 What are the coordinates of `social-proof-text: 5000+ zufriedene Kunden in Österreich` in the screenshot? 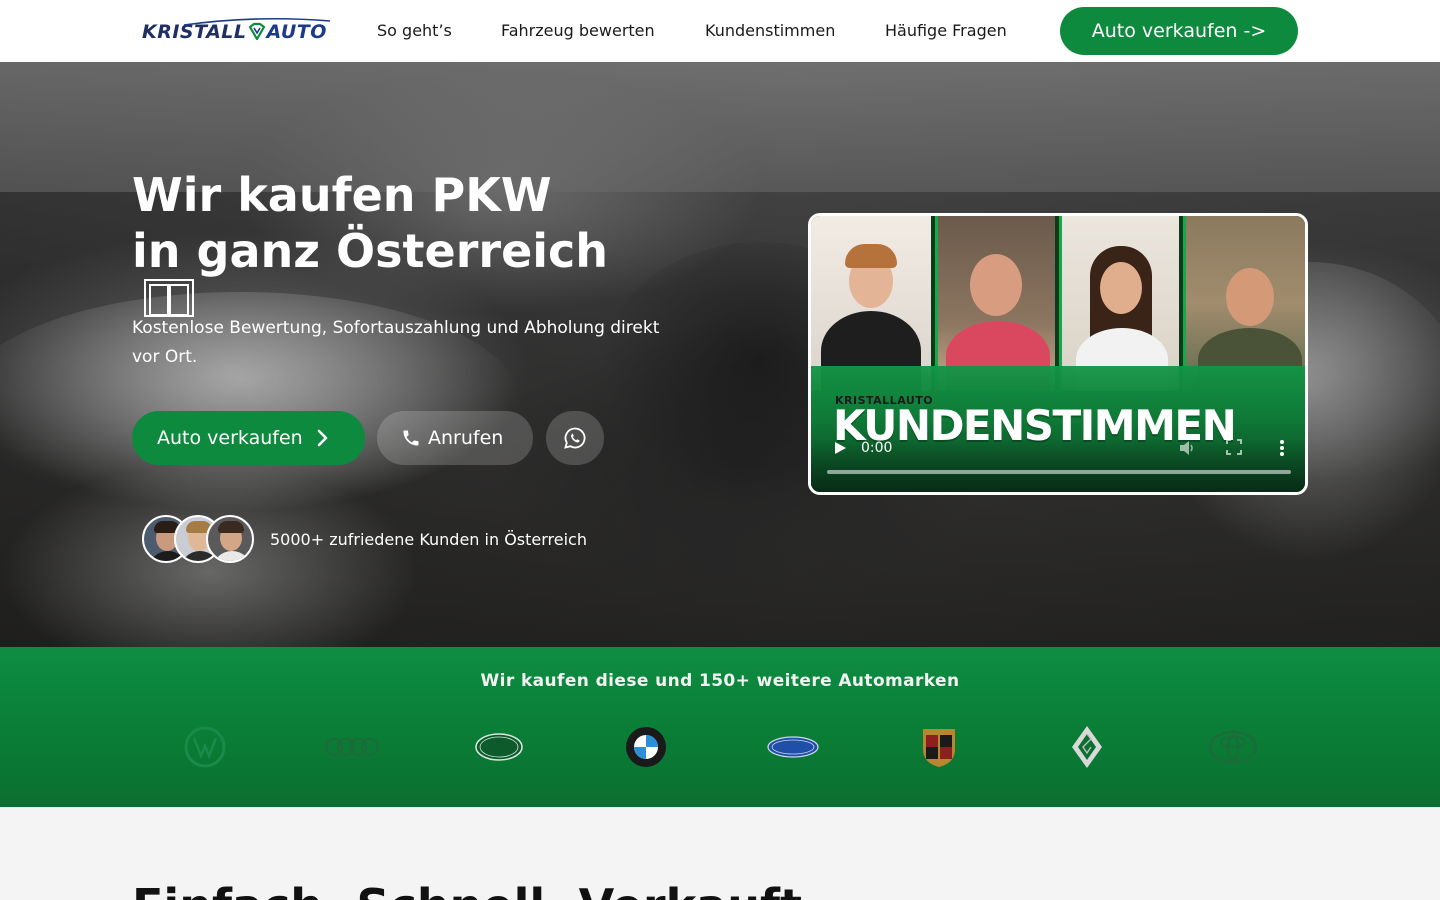 It's located at (428, 539).